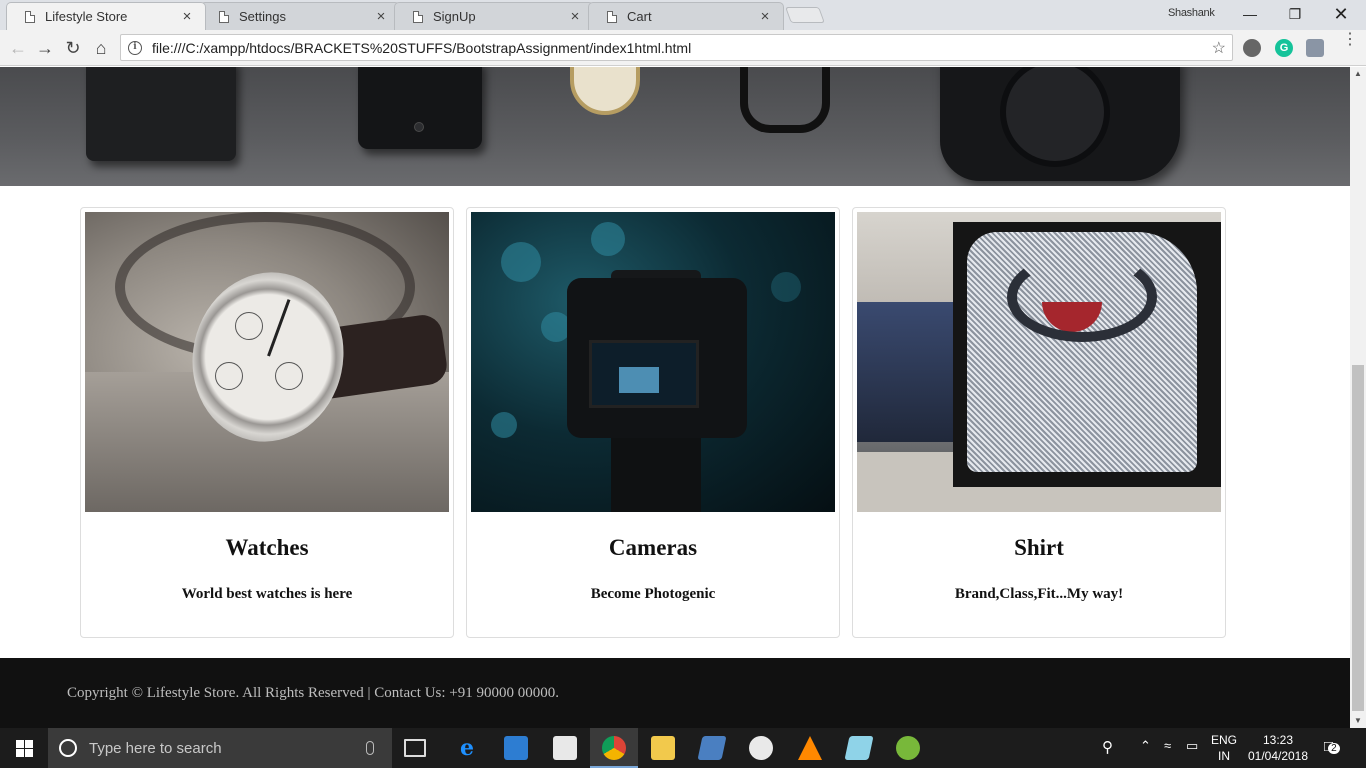 The height and width of the screenshot is (768, 1366). Describe the element at coordinates (1278, 756) in the screenshot. I see `clock-date: 01/04/2018` at that location.